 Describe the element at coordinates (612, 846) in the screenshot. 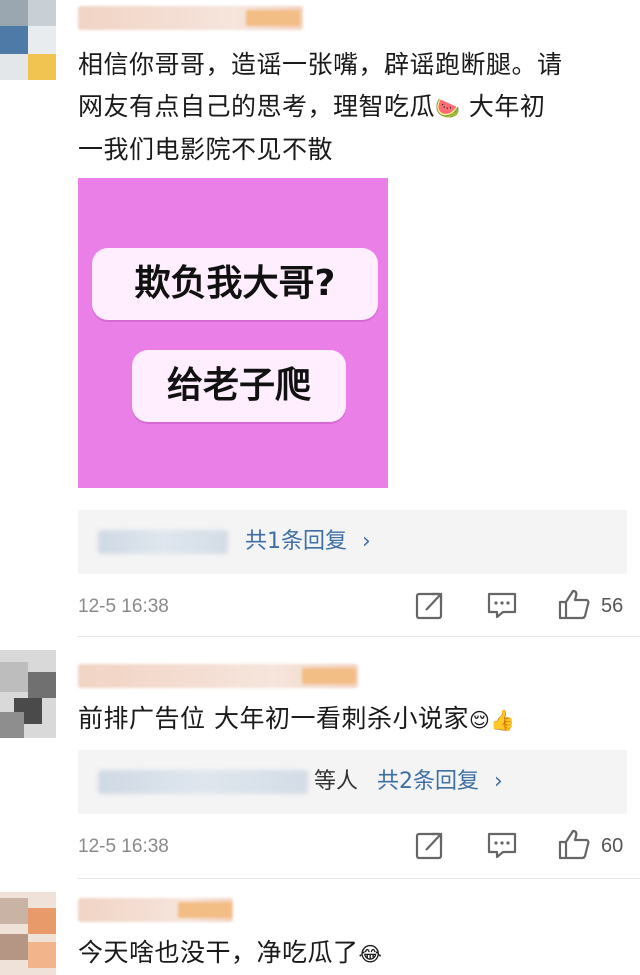

I see `like-count: 60` at that location.